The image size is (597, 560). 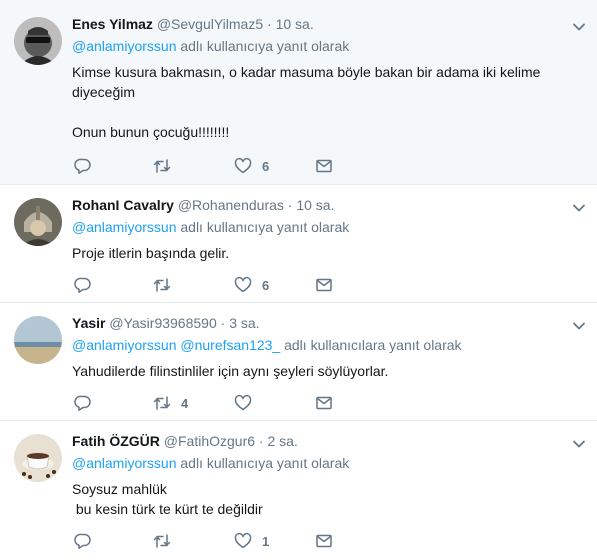 I want to click on user-fullname: RohanI Cavalry, so click(x=123, y=205).